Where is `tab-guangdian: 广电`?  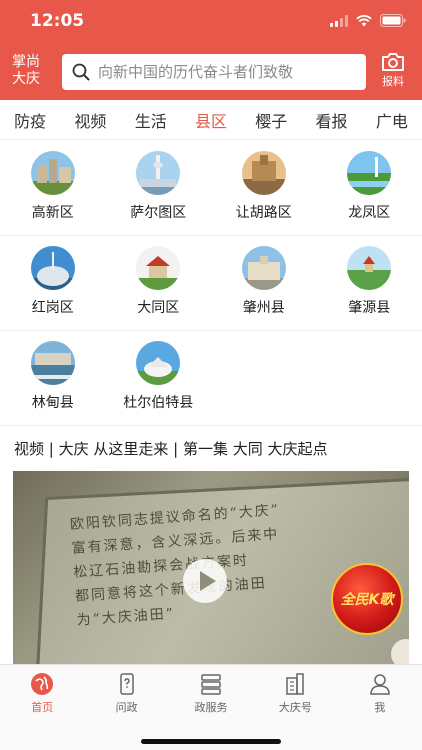 tab-guangdian: 广电 is located at coordinates (392, 120).